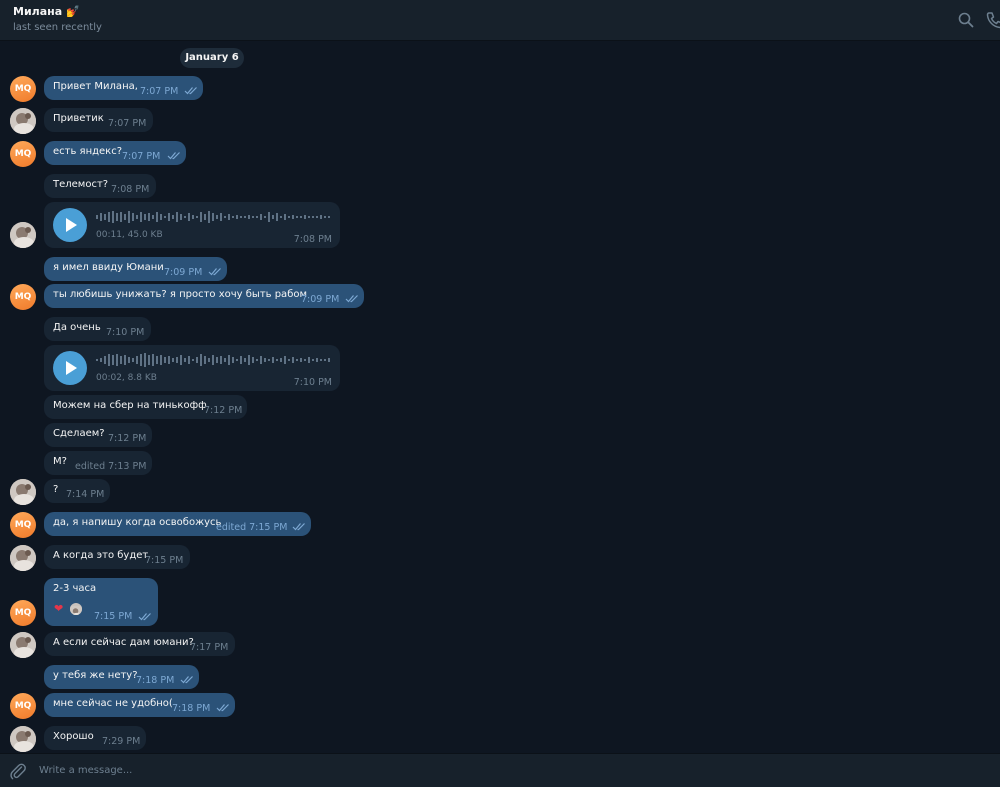  What do you see at coordinates (108, 267) in the screenshot?
I see `message-text: я имел ввиду Юмани` at bounding box center [108, 267].